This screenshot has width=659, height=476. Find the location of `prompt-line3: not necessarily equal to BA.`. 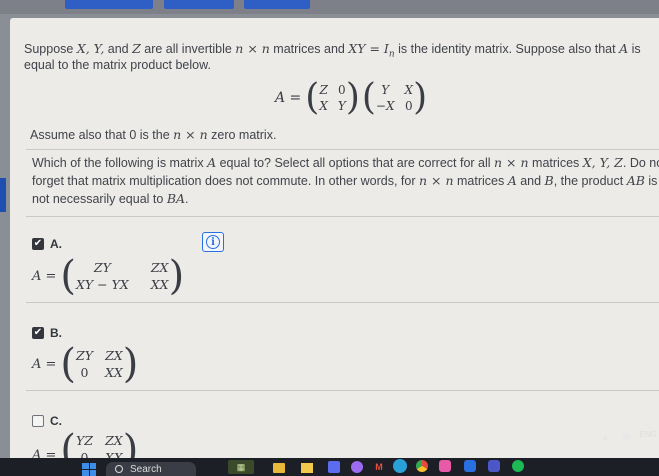

prompt-line3: not necessarily equal to BA. is located at coordinates (110, 198).